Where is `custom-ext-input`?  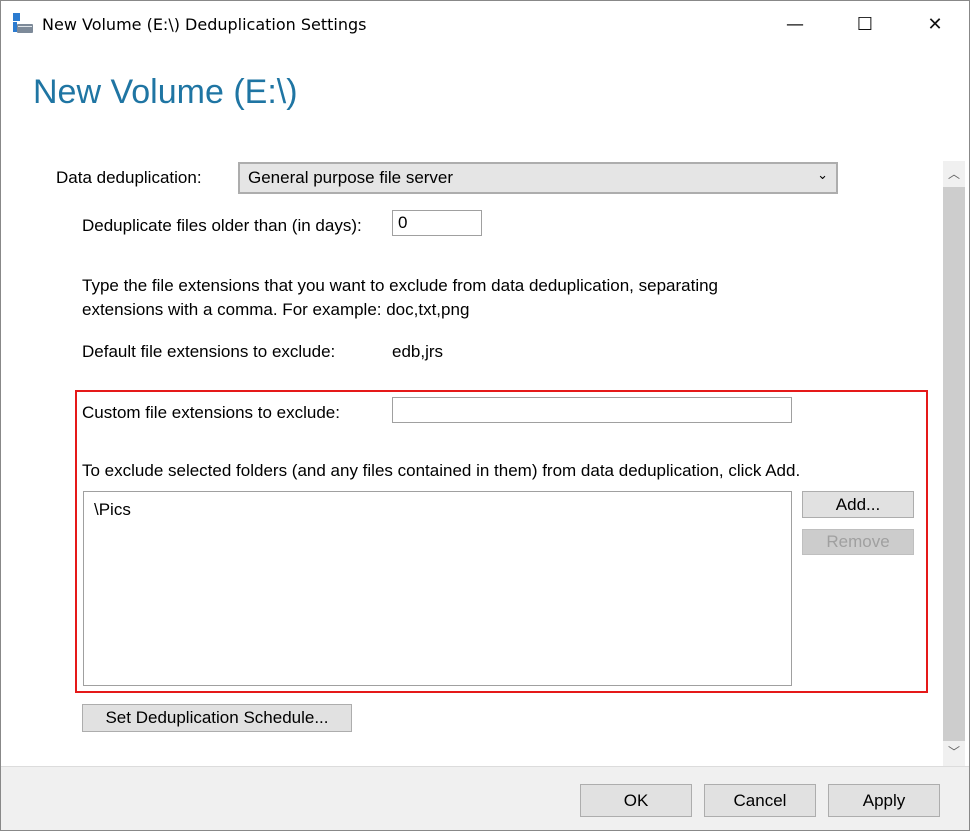 custom-ext-input is located at coordinates (592, 410).